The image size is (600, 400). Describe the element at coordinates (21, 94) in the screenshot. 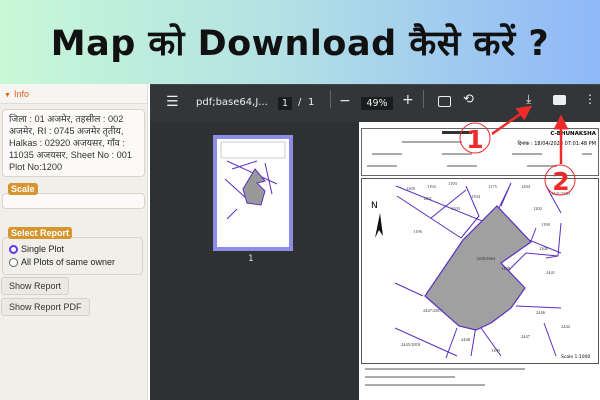

I see `info-header-label: Info` at that location.